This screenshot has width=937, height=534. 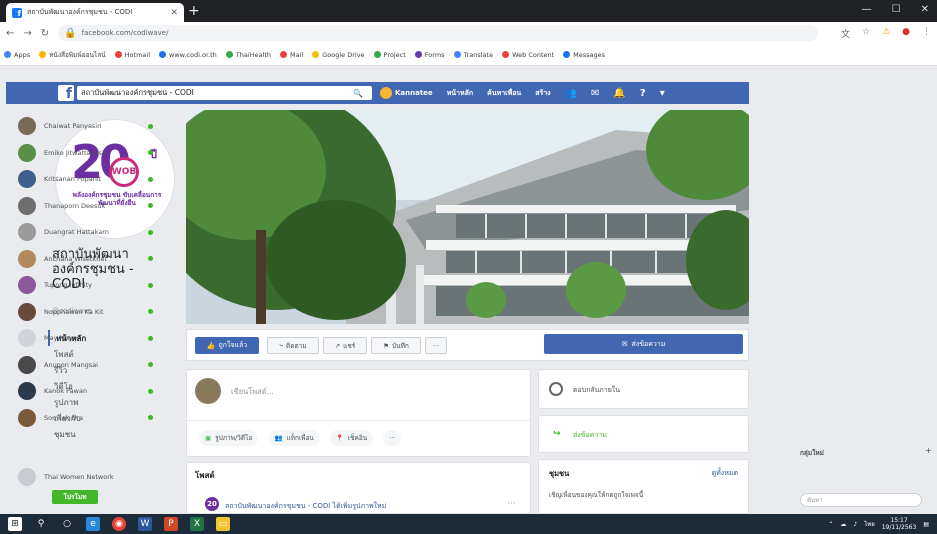 What do you see at coordinates (145, 524) in the screenshot?
I see `word-icon: W` at bounding box center [145, 524].